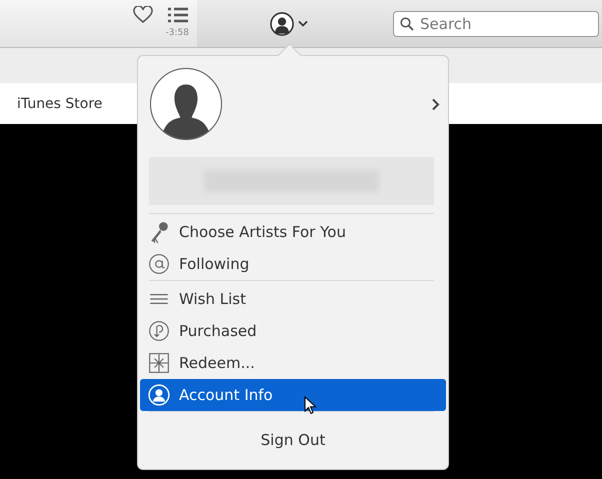 Image resolution: width=602 pixels, height=479 pixels. I want to click on at-sign-icon, so click(159, 264).